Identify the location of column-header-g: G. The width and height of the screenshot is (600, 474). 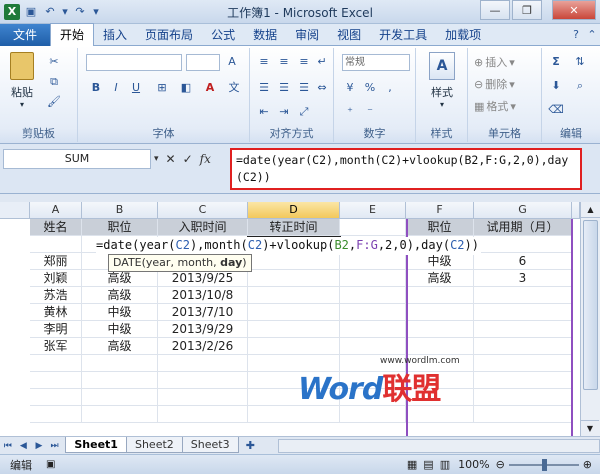
(523, 210).